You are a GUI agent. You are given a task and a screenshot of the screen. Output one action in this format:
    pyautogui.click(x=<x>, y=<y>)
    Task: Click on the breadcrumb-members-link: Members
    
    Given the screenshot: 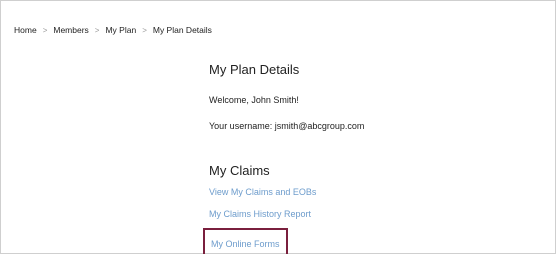 What is the action you would take?
    pyautogui.click(x=70, y=30)
    